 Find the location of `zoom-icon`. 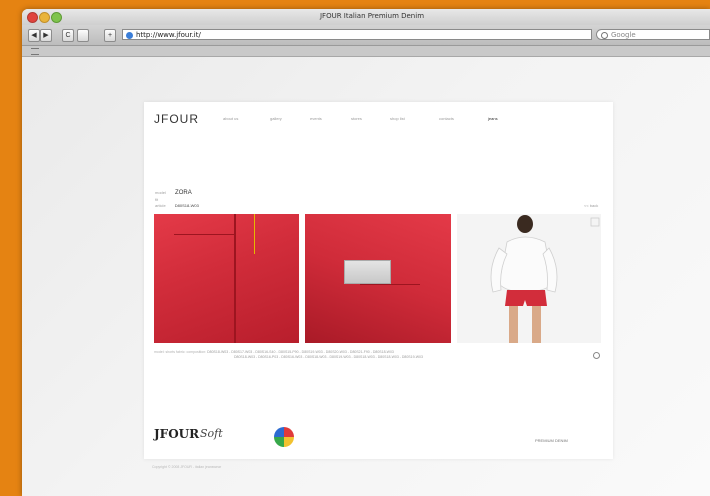

zoom-icon is located at coordinates (596, 355).